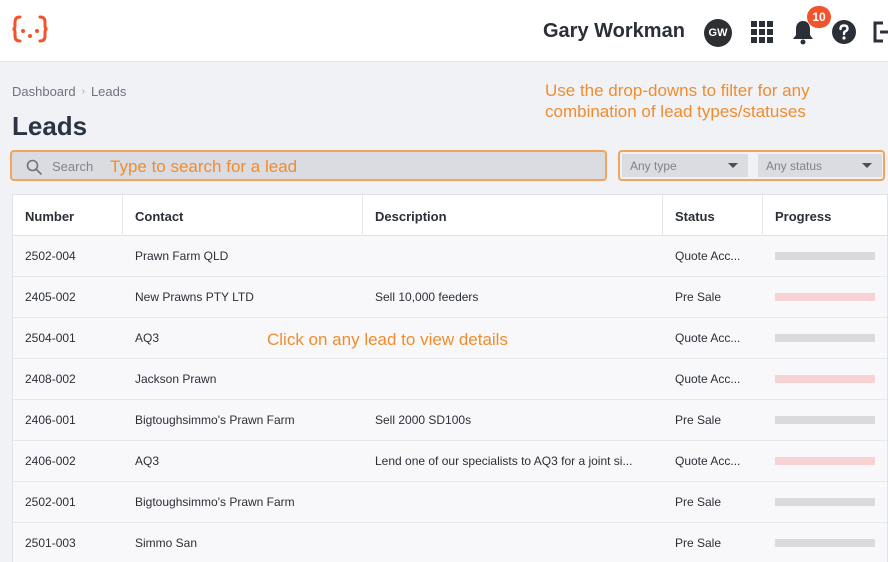 This screenshot has width=888, height=562. What do you see at coordinates (176, 379) in the screenshot?
I see `cell-contact: Jackson Prawn` at bounding box center [176, 379].